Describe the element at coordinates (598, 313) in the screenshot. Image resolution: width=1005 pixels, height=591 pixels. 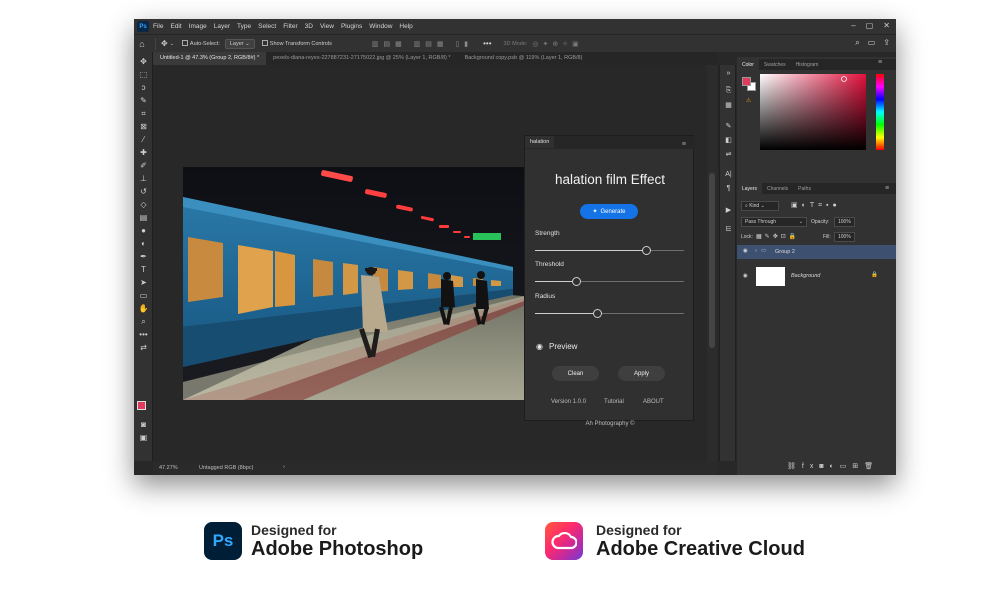
I see `radius-slider-thumb` at that location.